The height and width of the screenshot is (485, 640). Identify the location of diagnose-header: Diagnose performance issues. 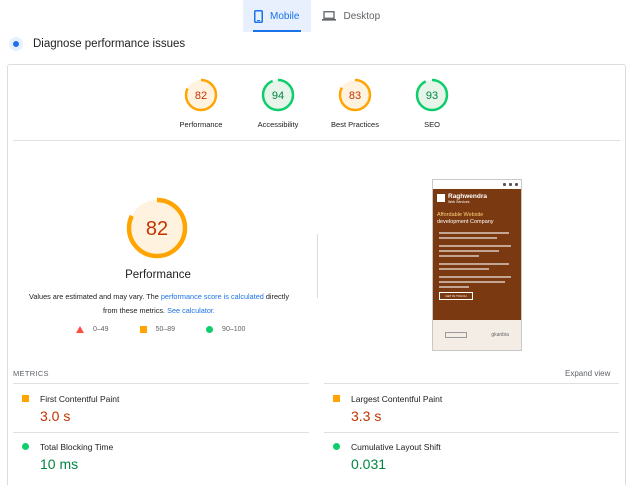
(97, 44).